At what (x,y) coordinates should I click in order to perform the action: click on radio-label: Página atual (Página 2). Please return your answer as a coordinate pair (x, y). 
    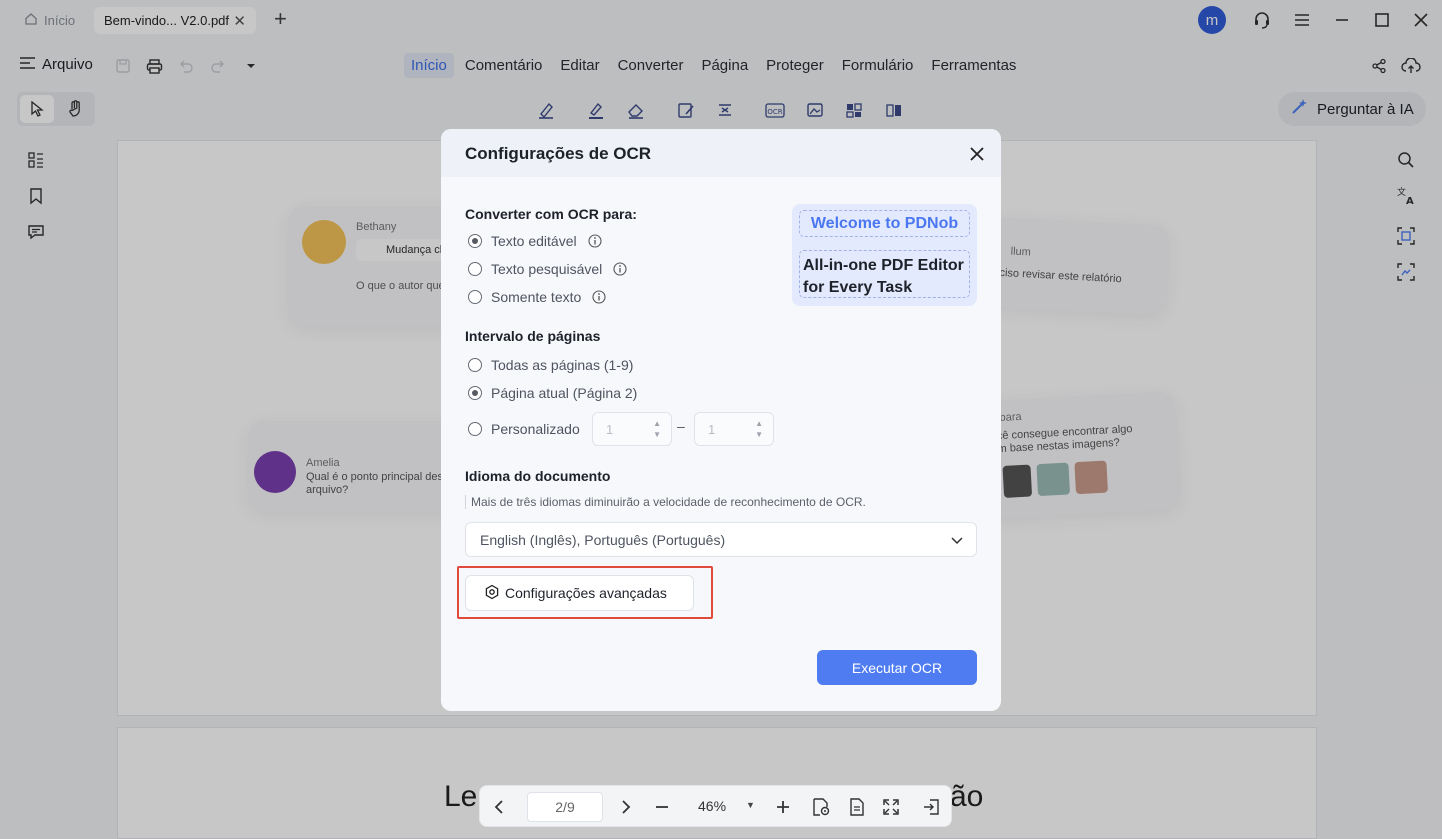
    Looking at the image, I should click on (564, 393).